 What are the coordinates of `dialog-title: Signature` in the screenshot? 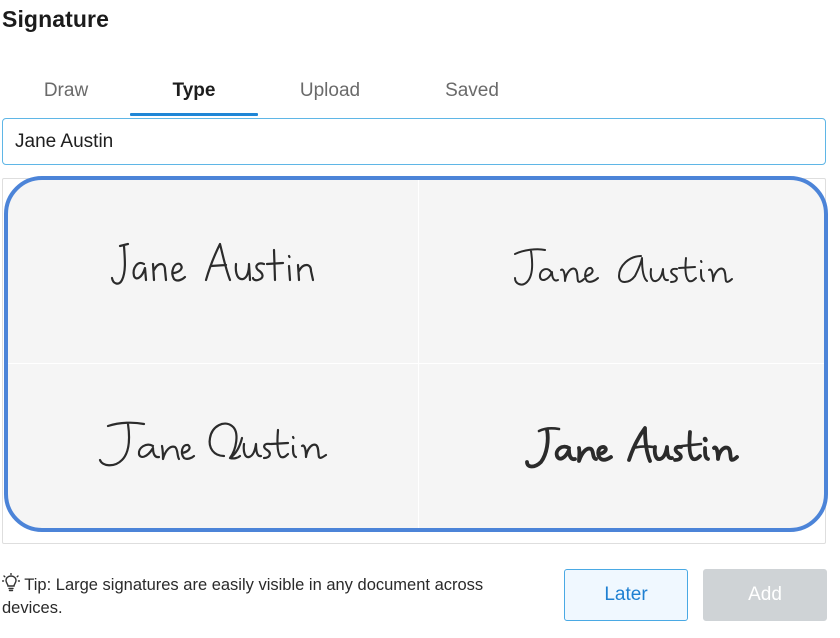 It's located at (55, 19).